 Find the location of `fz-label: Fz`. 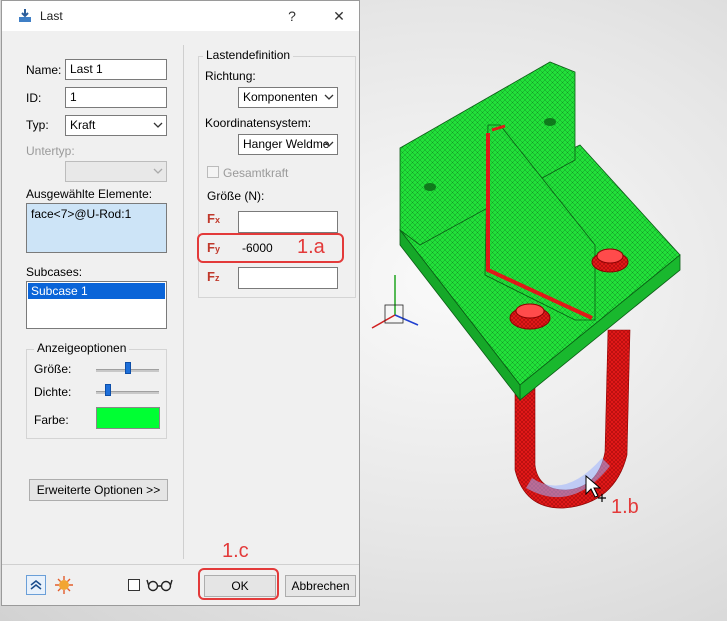

fz-label: Fz is located at coordinates (213, 276).